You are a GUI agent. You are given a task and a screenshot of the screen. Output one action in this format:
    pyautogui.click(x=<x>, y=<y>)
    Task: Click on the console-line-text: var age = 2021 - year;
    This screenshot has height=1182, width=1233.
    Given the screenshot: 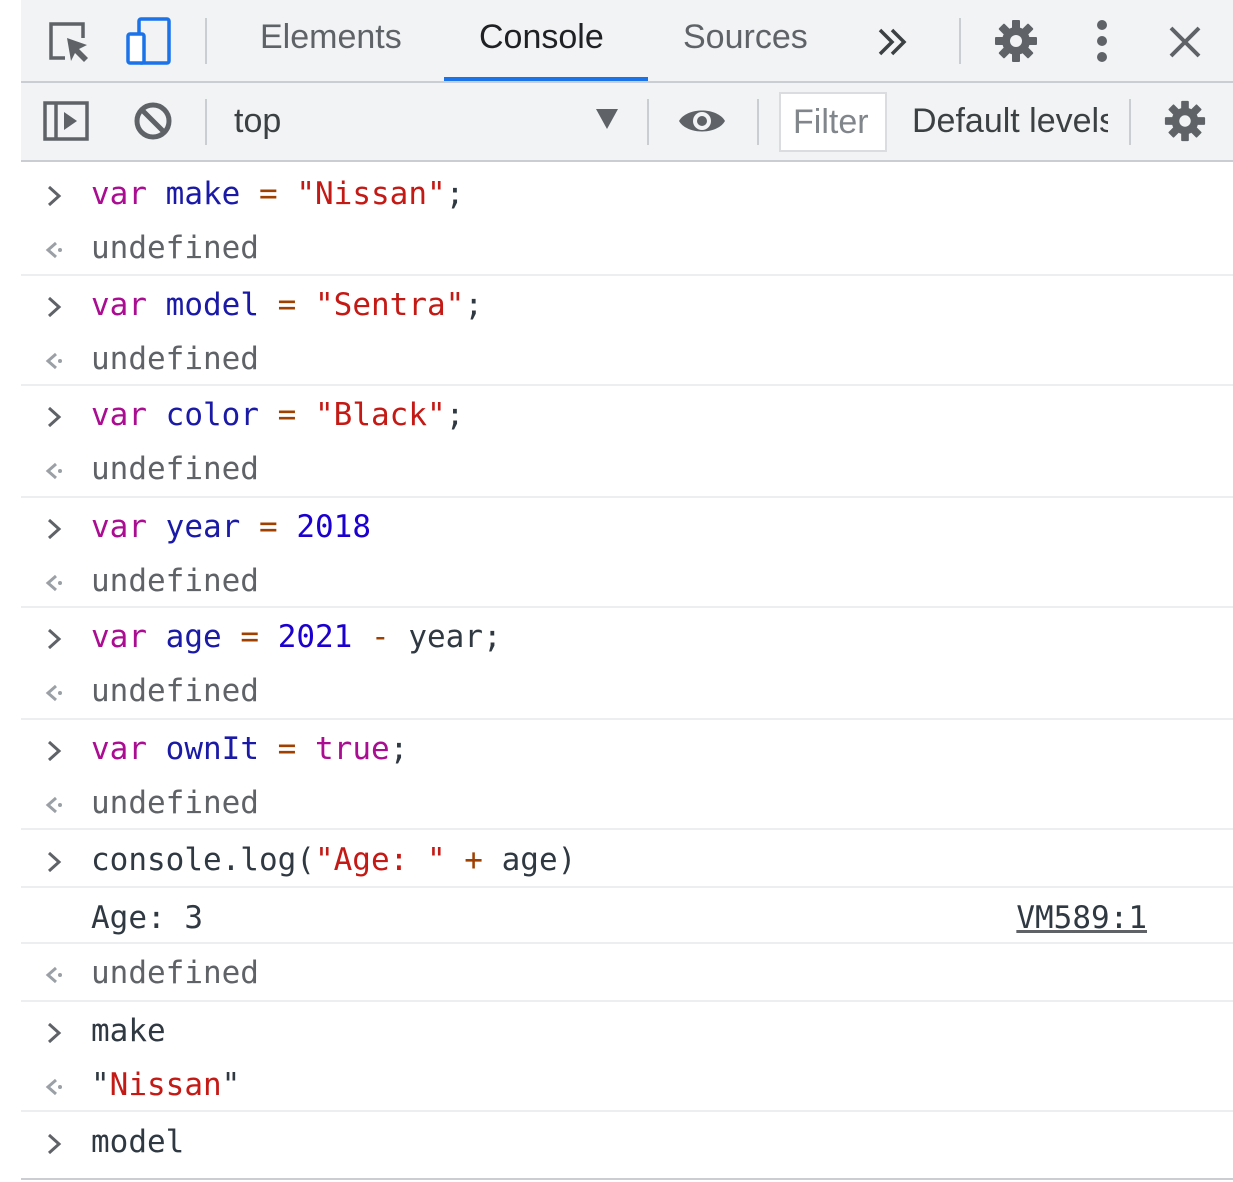 What is the action you would take?
    pyautogui.click(x=296, y=637)
    